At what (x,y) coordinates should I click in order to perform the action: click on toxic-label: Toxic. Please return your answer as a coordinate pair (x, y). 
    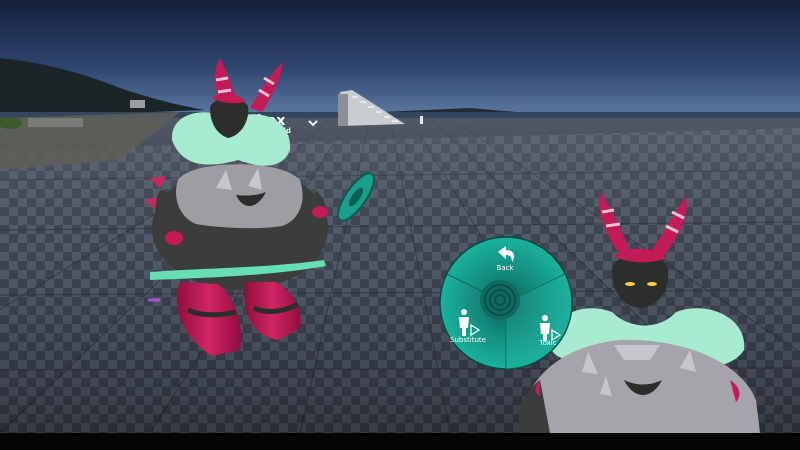
    Looking at the image, I should click on (547, 343).